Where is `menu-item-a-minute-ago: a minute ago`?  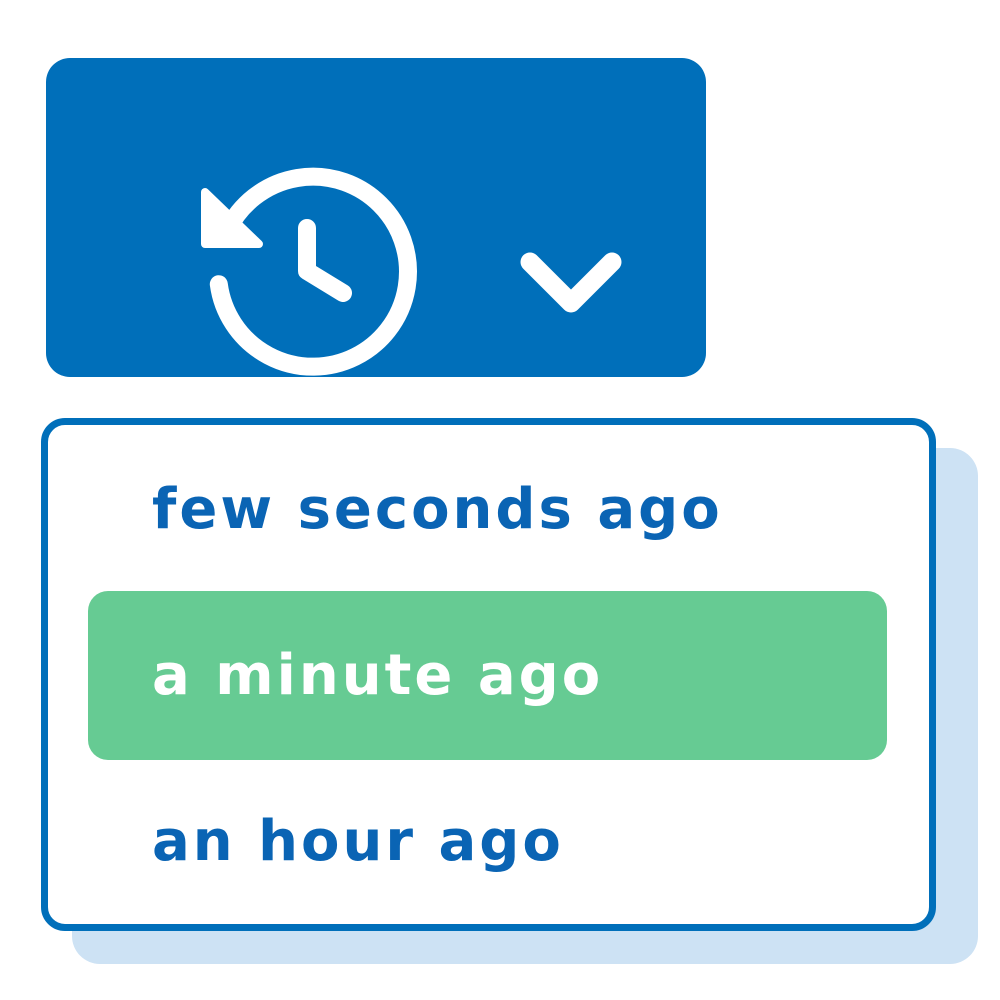 menu-item-a-minute-ago: a minute ago is located at coordinates (487, 675).